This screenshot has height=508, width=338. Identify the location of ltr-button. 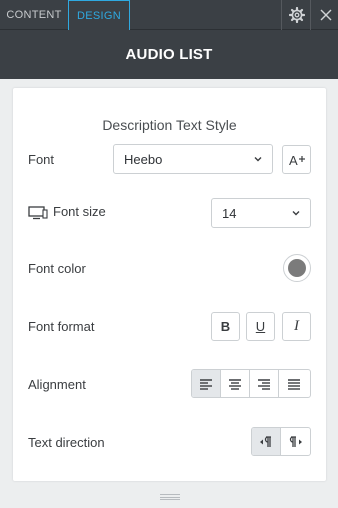
(266, 441).